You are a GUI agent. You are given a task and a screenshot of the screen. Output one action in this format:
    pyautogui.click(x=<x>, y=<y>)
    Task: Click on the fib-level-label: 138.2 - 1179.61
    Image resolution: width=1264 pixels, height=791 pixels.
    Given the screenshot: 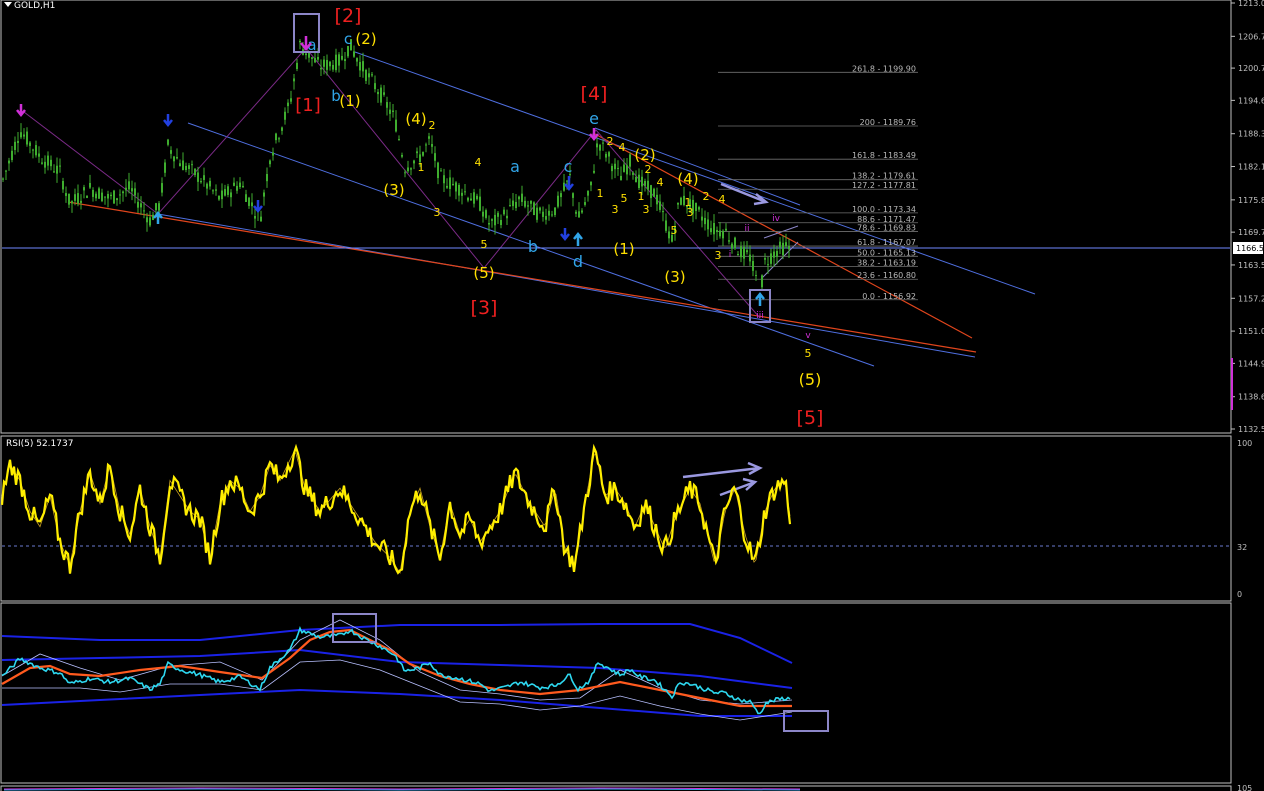 What is the action you would take?
    pyautogui.click(x=884, y=176)
    